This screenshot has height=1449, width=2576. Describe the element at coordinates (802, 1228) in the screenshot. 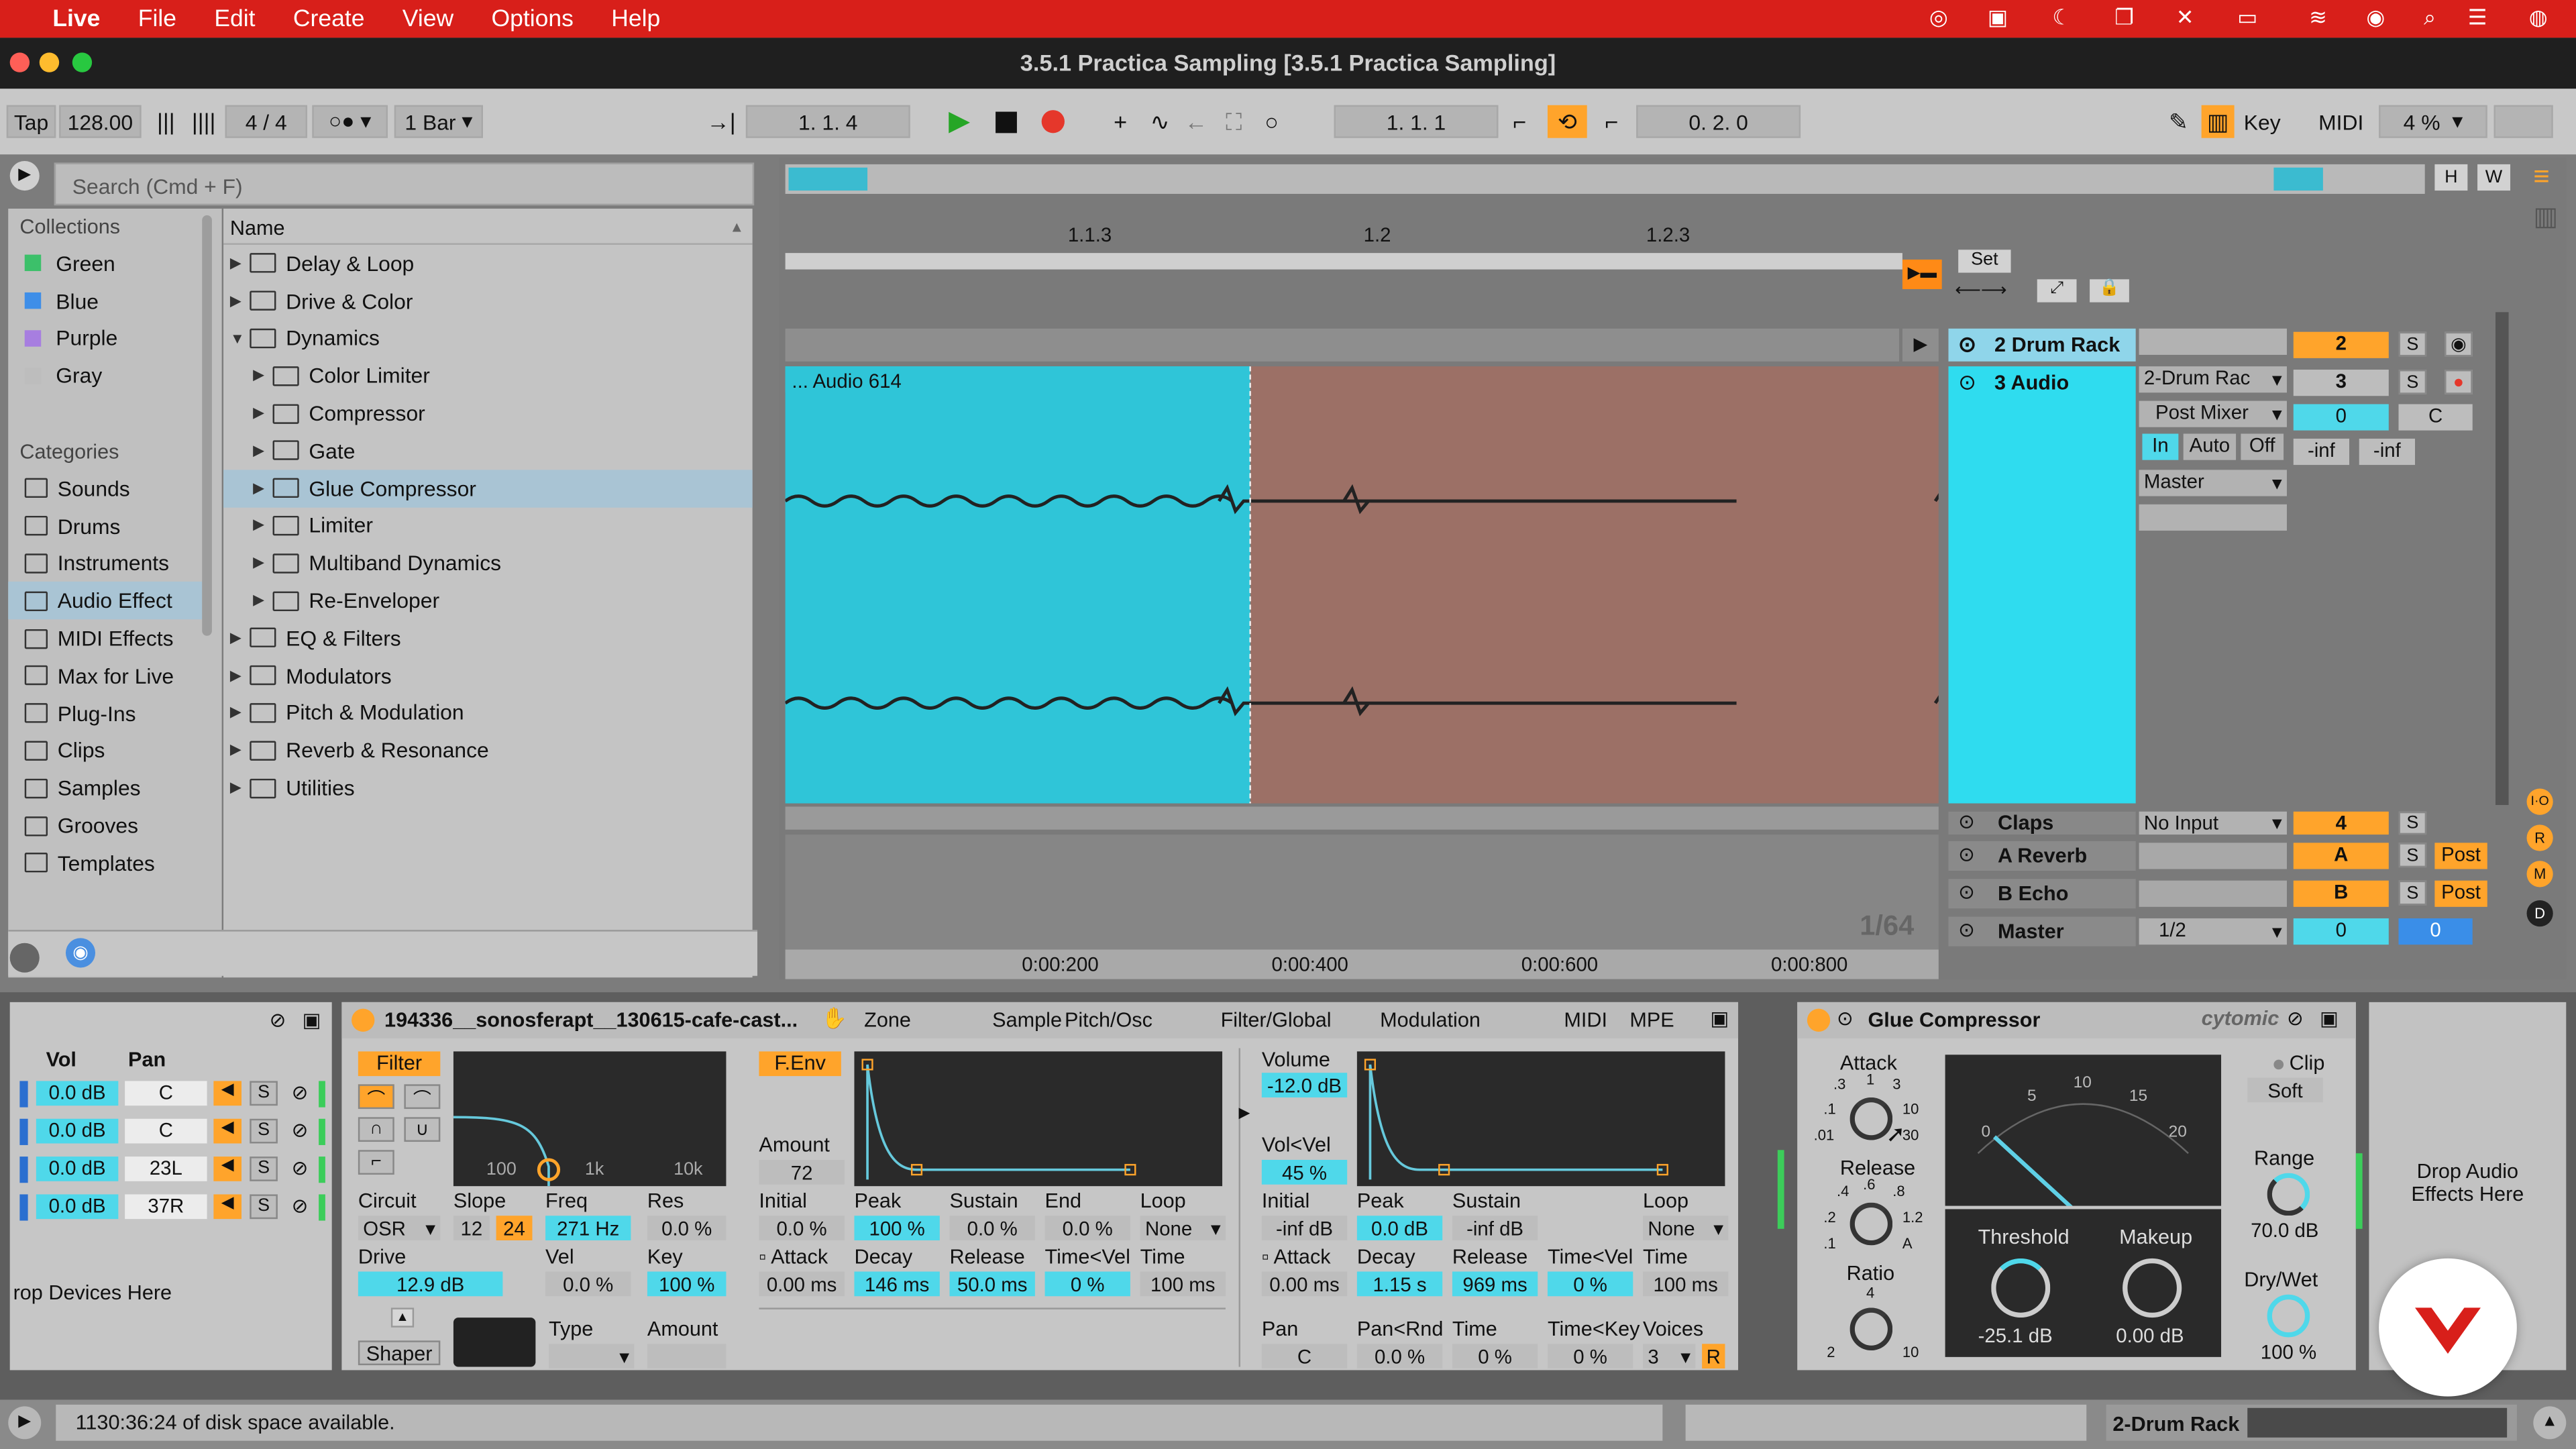

I see `env1-initial-field: 0.0 %` at that location.